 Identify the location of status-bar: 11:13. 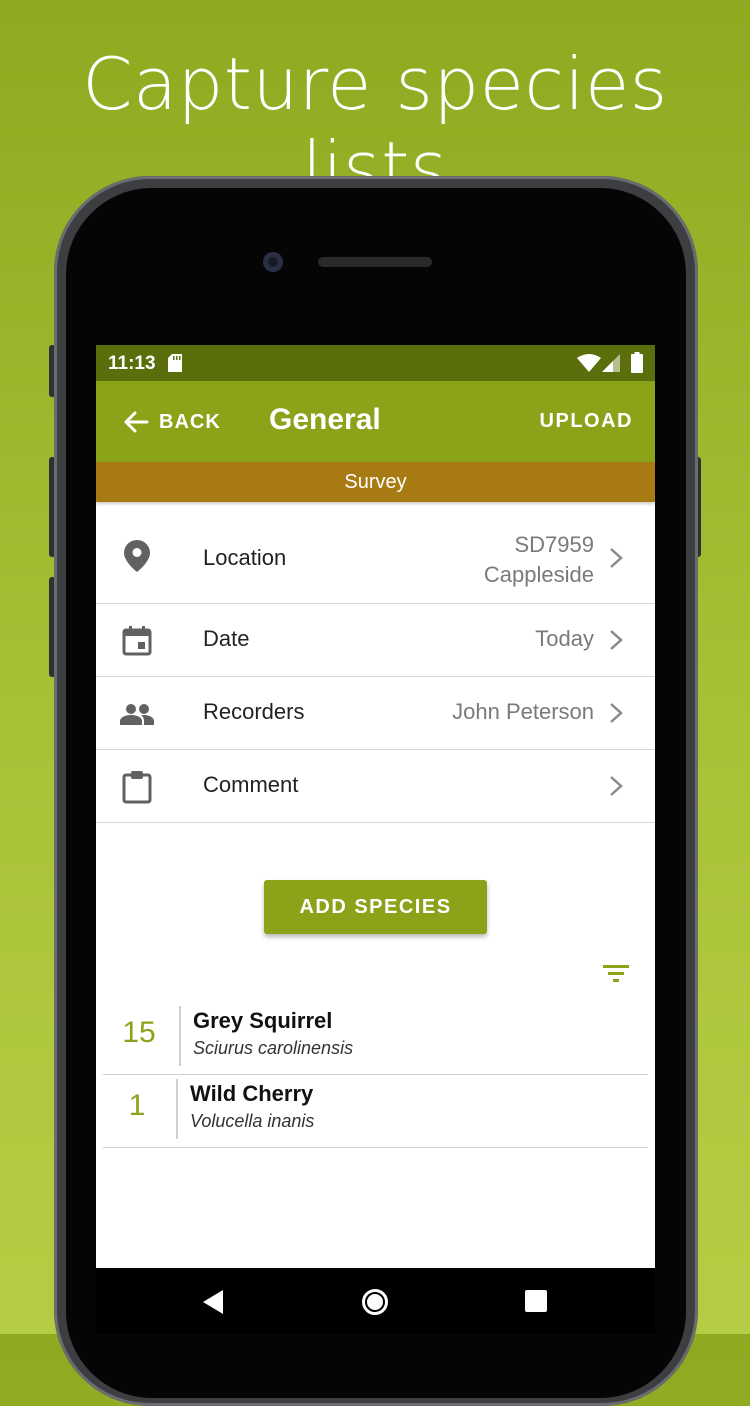
(375, 363).